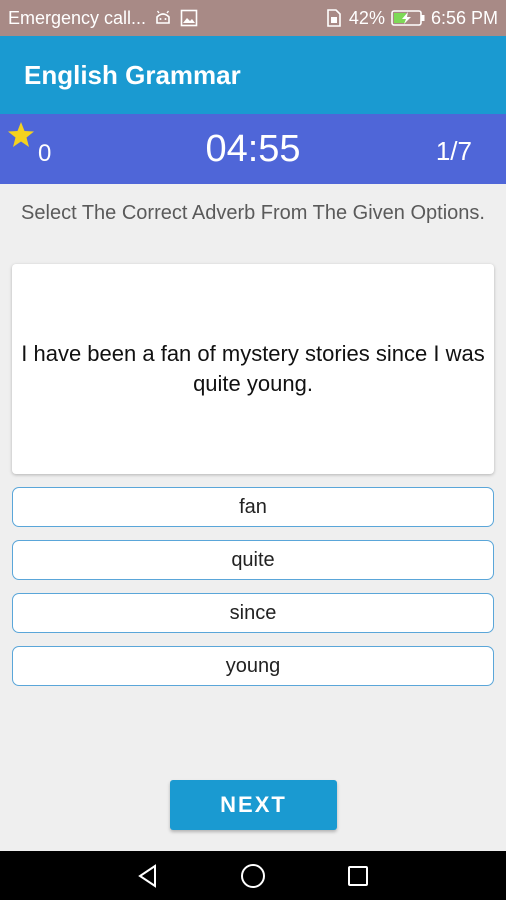 This screenshot has width=506, height=900. What do you see at coordinates (358, 876) in the screenshot?
I see `recents-icon` at bounding box center [358, 876].